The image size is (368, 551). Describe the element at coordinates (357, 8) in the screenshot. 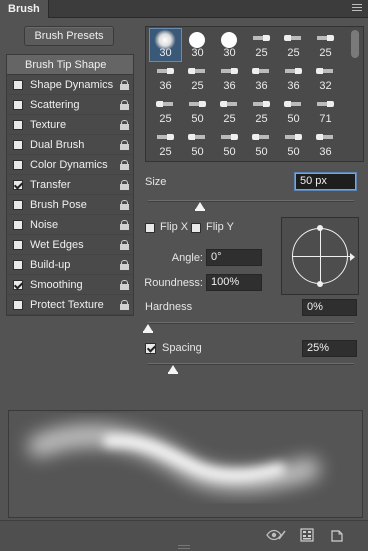

I see `panel-menu-icon` at that location.